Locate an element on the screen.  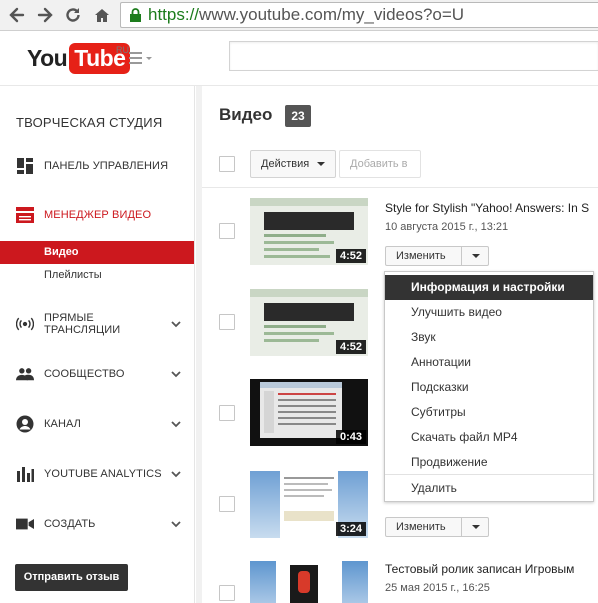
main-gutter is located at coordinates (199, 344).